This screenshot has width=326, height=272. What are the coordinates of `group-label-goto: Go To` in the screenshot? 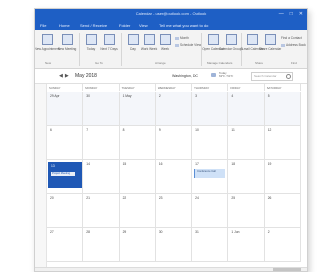 It's located at (99, 63).